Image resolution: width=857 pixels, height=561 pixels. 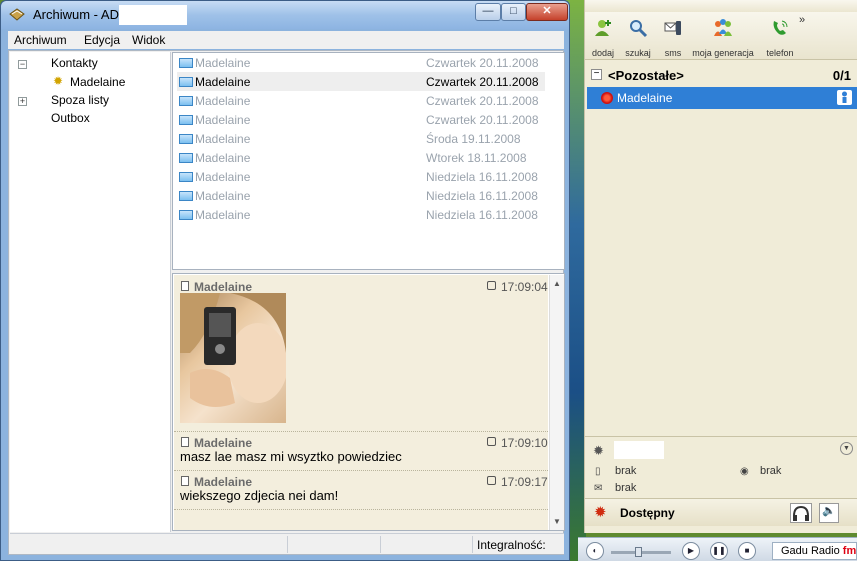 What do you see at coordinates (547, 12) in the screenshot?
I see `close-button: ✕` at bounding box center [547, 12].